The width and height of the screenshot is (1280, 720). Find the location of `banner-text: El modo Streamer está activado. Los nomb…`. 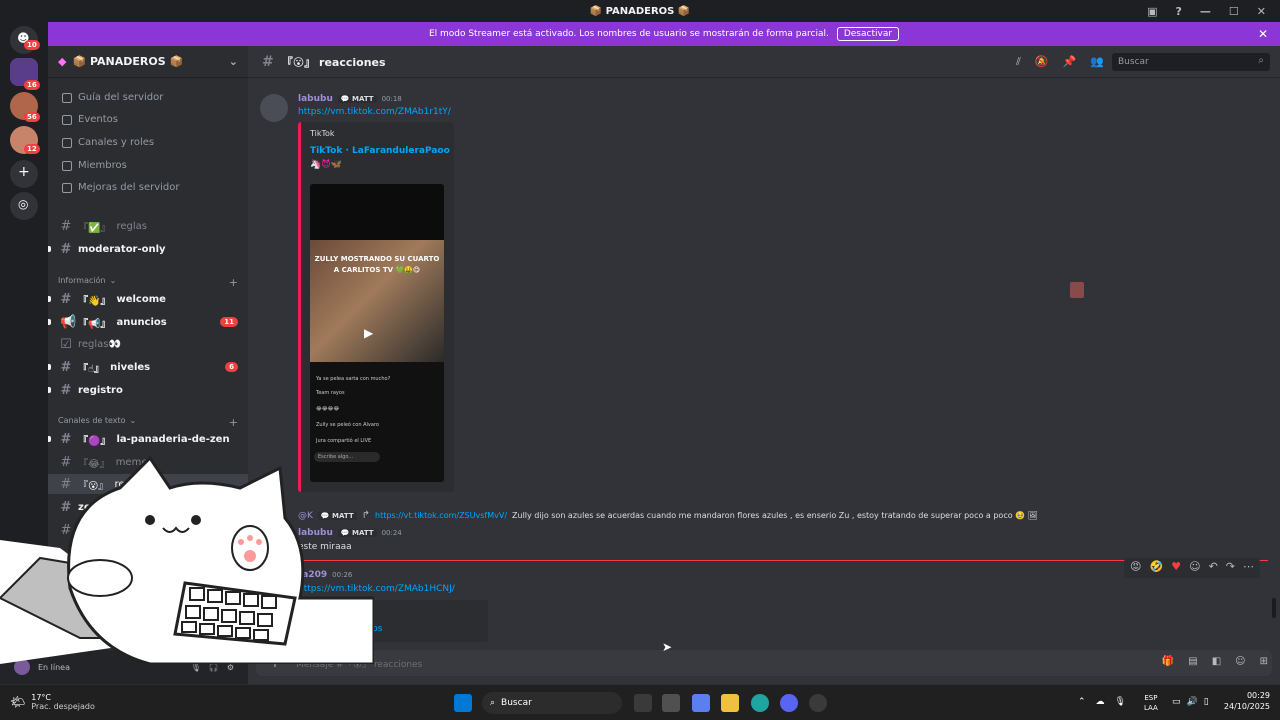

banner-text: El modo Streamer está activado. Los nomb… is located at coordinates (628, 34).